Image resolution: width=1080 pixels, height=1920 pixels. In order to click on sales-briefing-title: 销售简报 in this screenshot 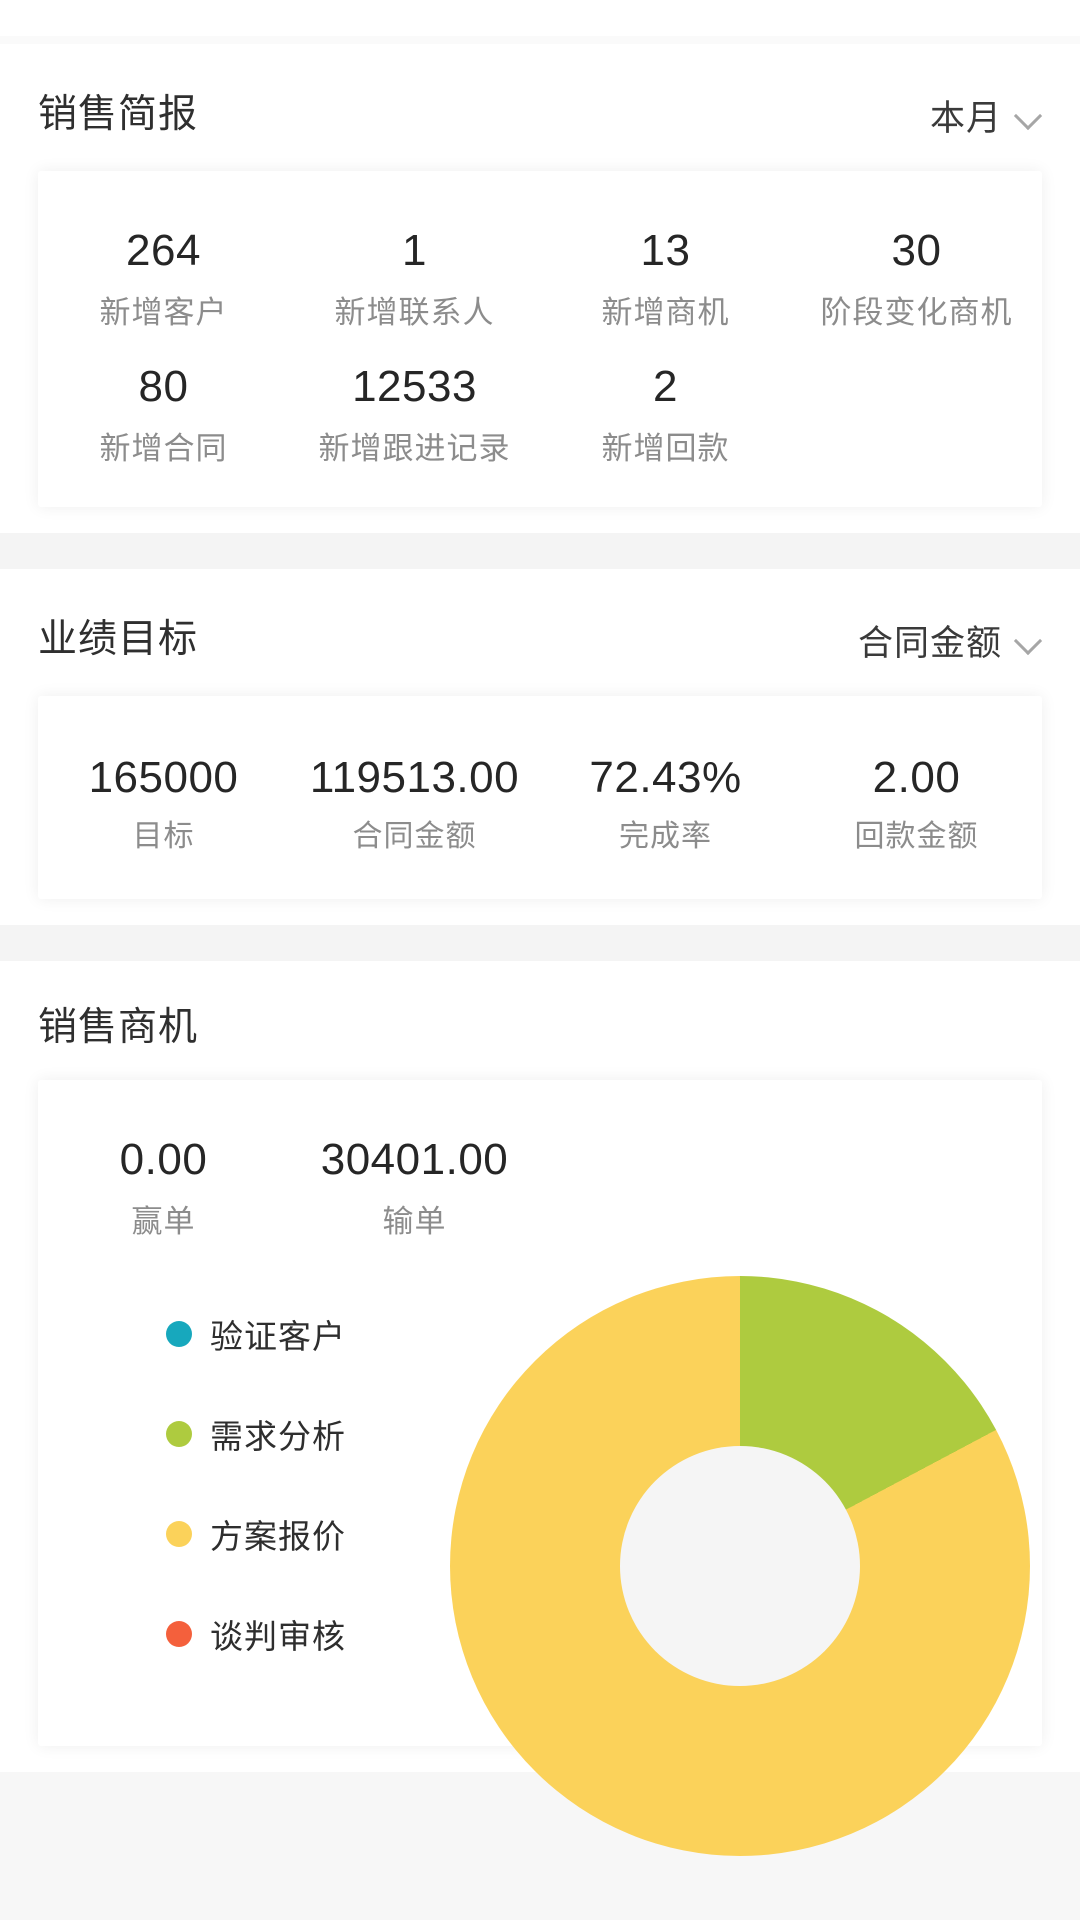, I will do `click(118, 115)`.